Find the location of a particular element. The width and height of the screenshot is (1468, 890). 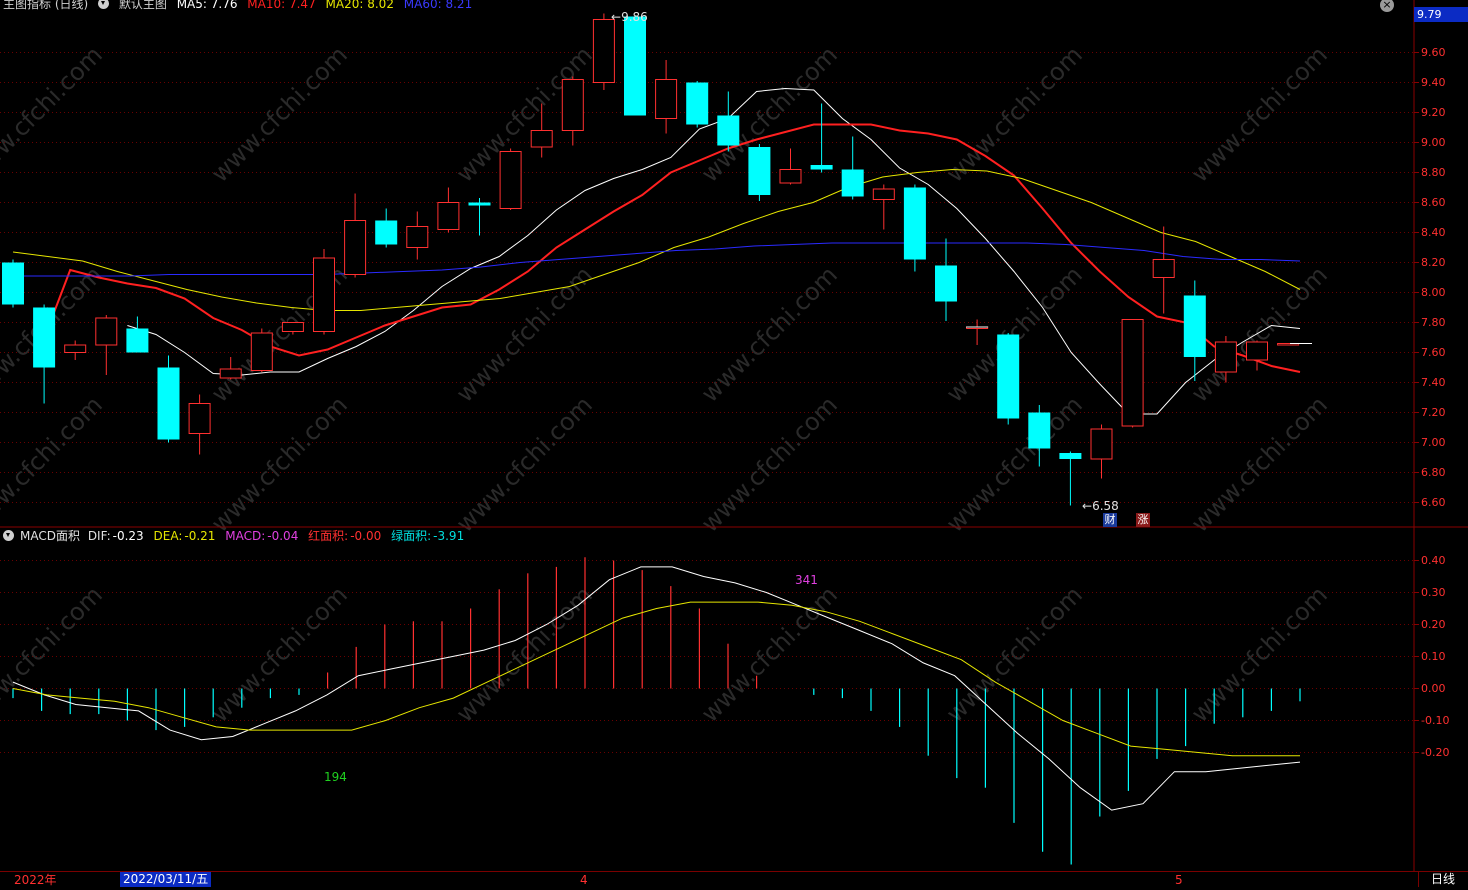

macd-tick-label: 0.10 is located at coordinates (1433, 656).